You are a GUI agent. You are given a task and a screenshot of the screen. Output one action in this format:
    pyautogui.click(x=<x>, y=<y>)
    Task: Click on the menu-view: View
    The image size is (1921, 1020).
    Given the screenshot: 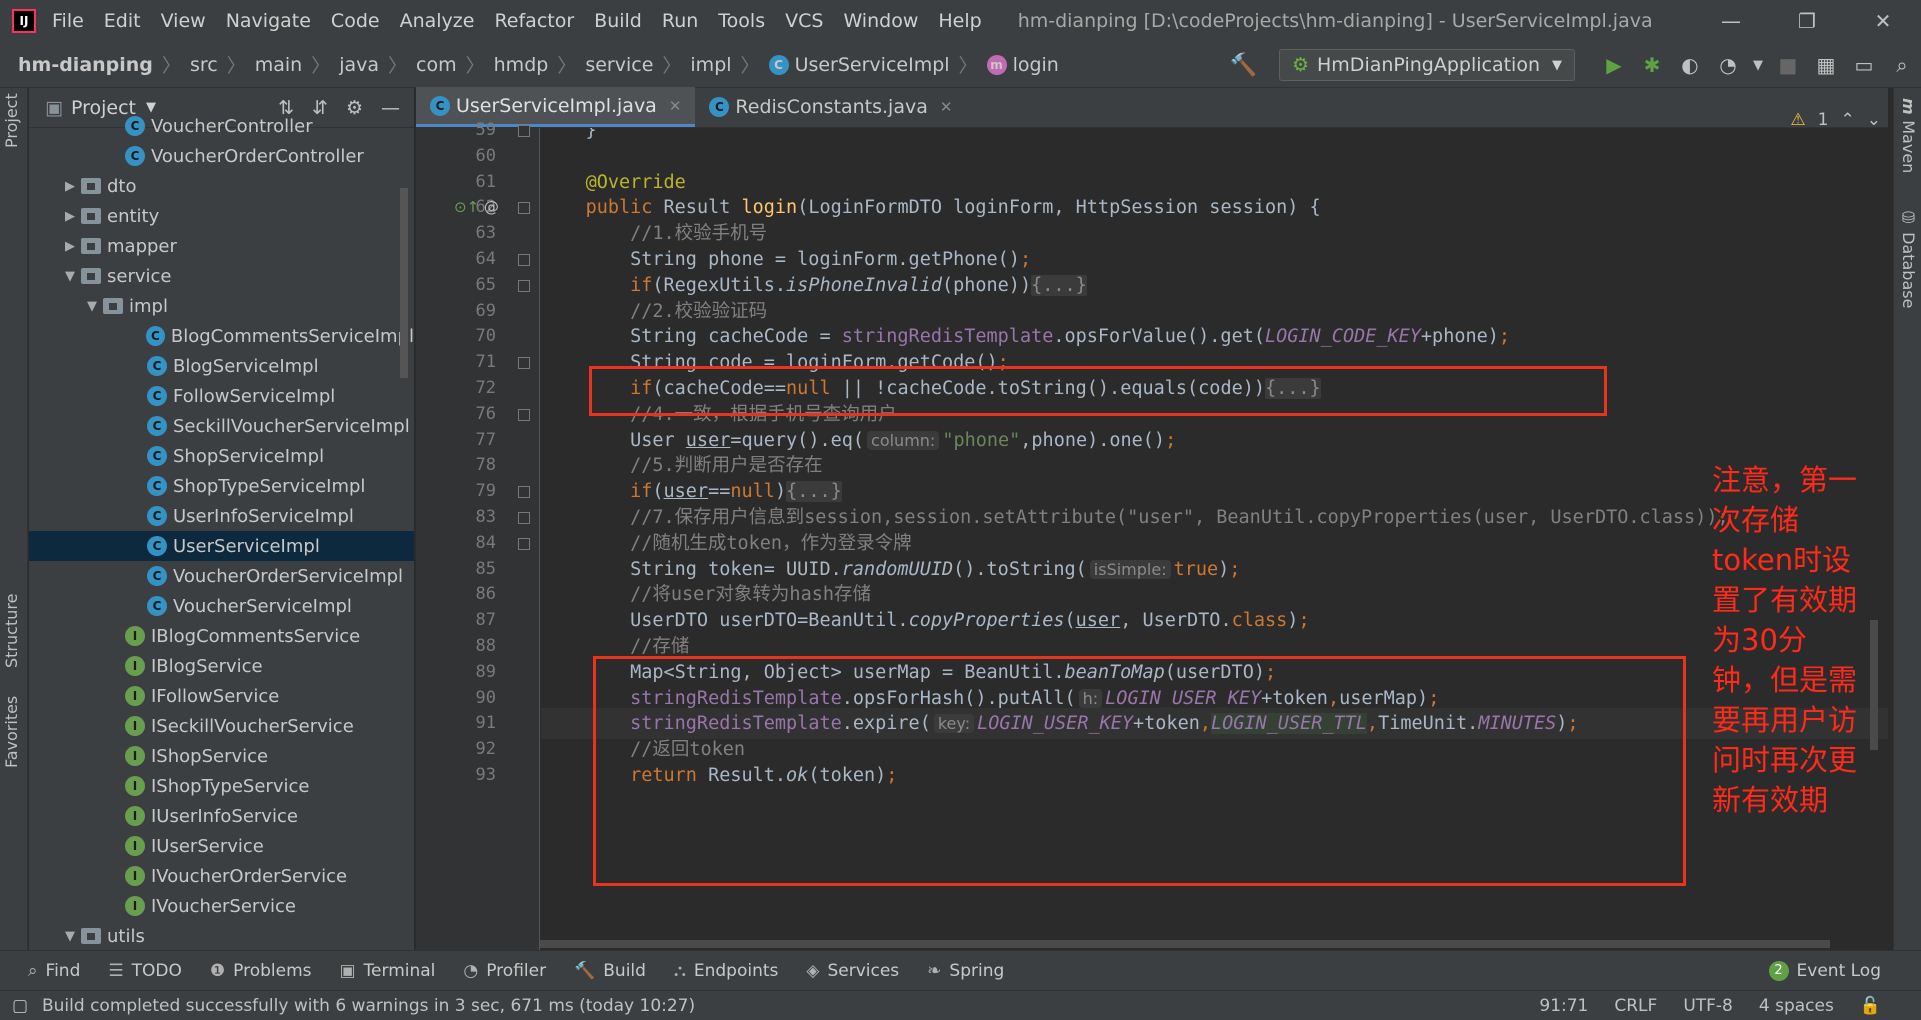 What is the action you would take?
    pyautogui.click(x=183, y=21)
    